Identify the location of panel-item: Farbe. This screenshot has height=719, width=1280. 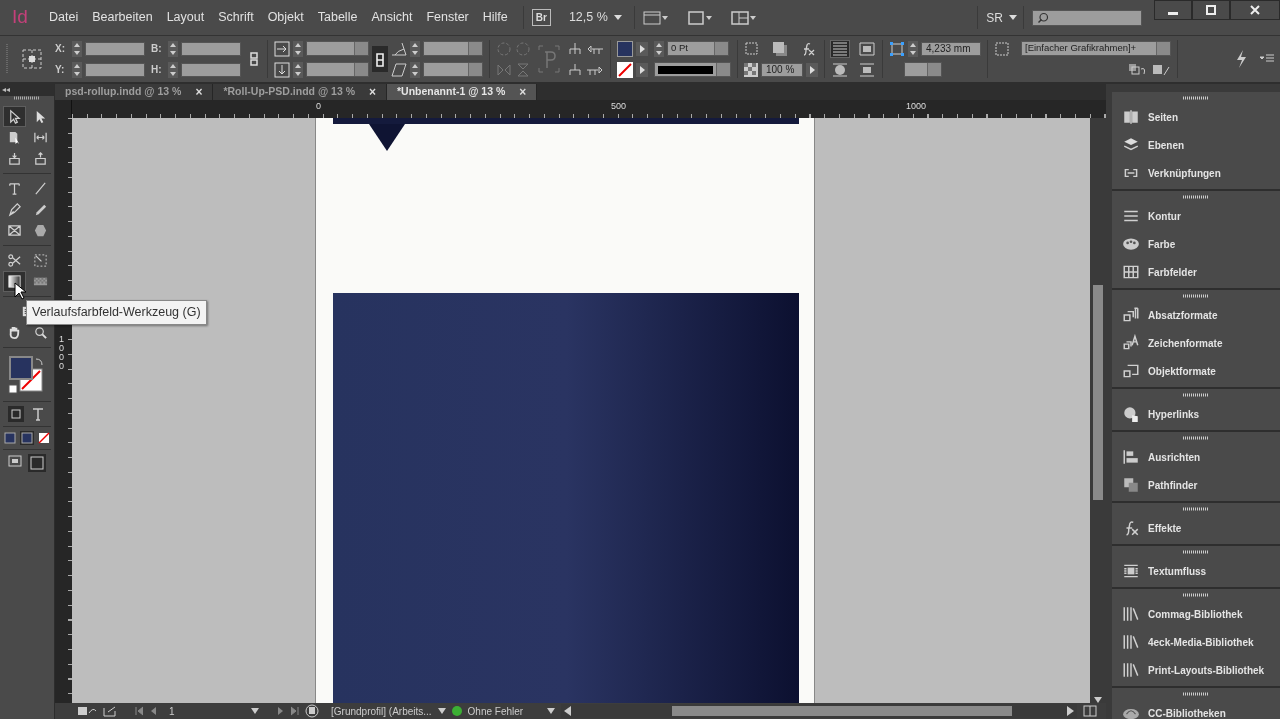
(1196, 244).